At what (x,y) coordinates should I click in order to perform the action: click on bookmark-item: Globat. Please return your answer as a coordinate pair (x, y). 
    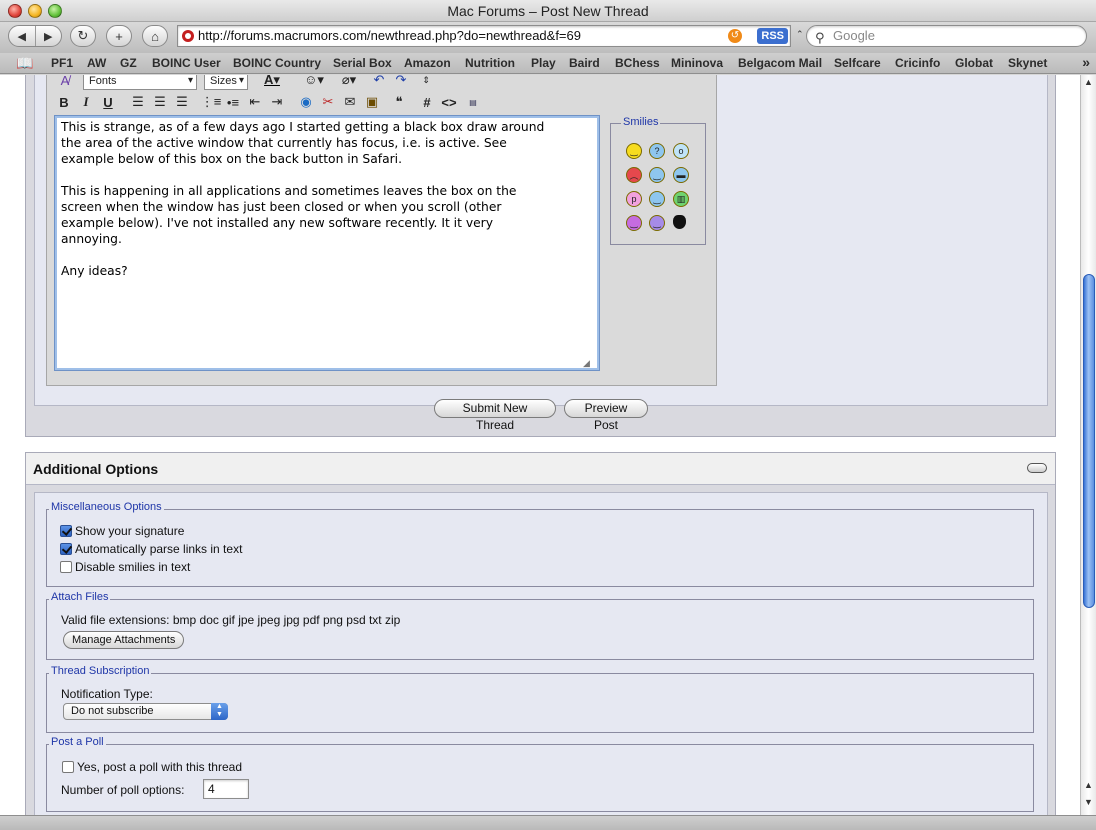
    Looking at the image, I should click on (974, 63).